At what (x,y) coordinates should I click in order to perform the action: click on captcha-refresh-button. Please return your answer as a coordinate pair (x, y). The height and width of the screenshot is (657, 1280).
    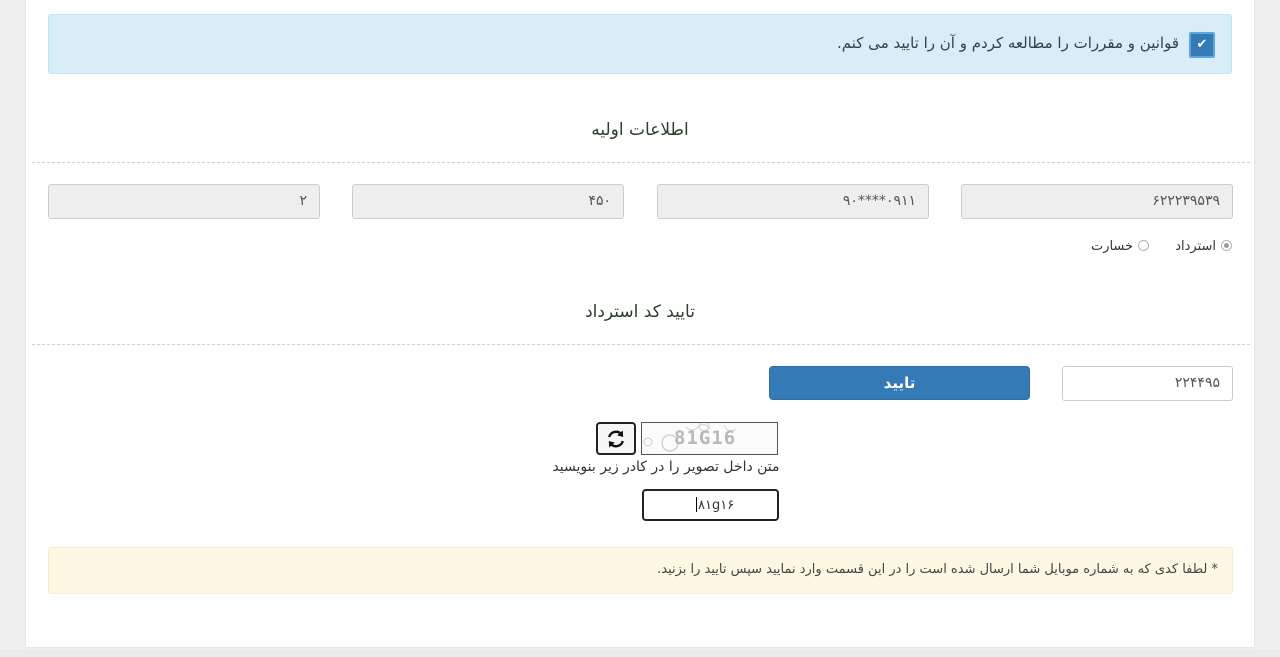
    Looking at the image, I should click on (616, 438).